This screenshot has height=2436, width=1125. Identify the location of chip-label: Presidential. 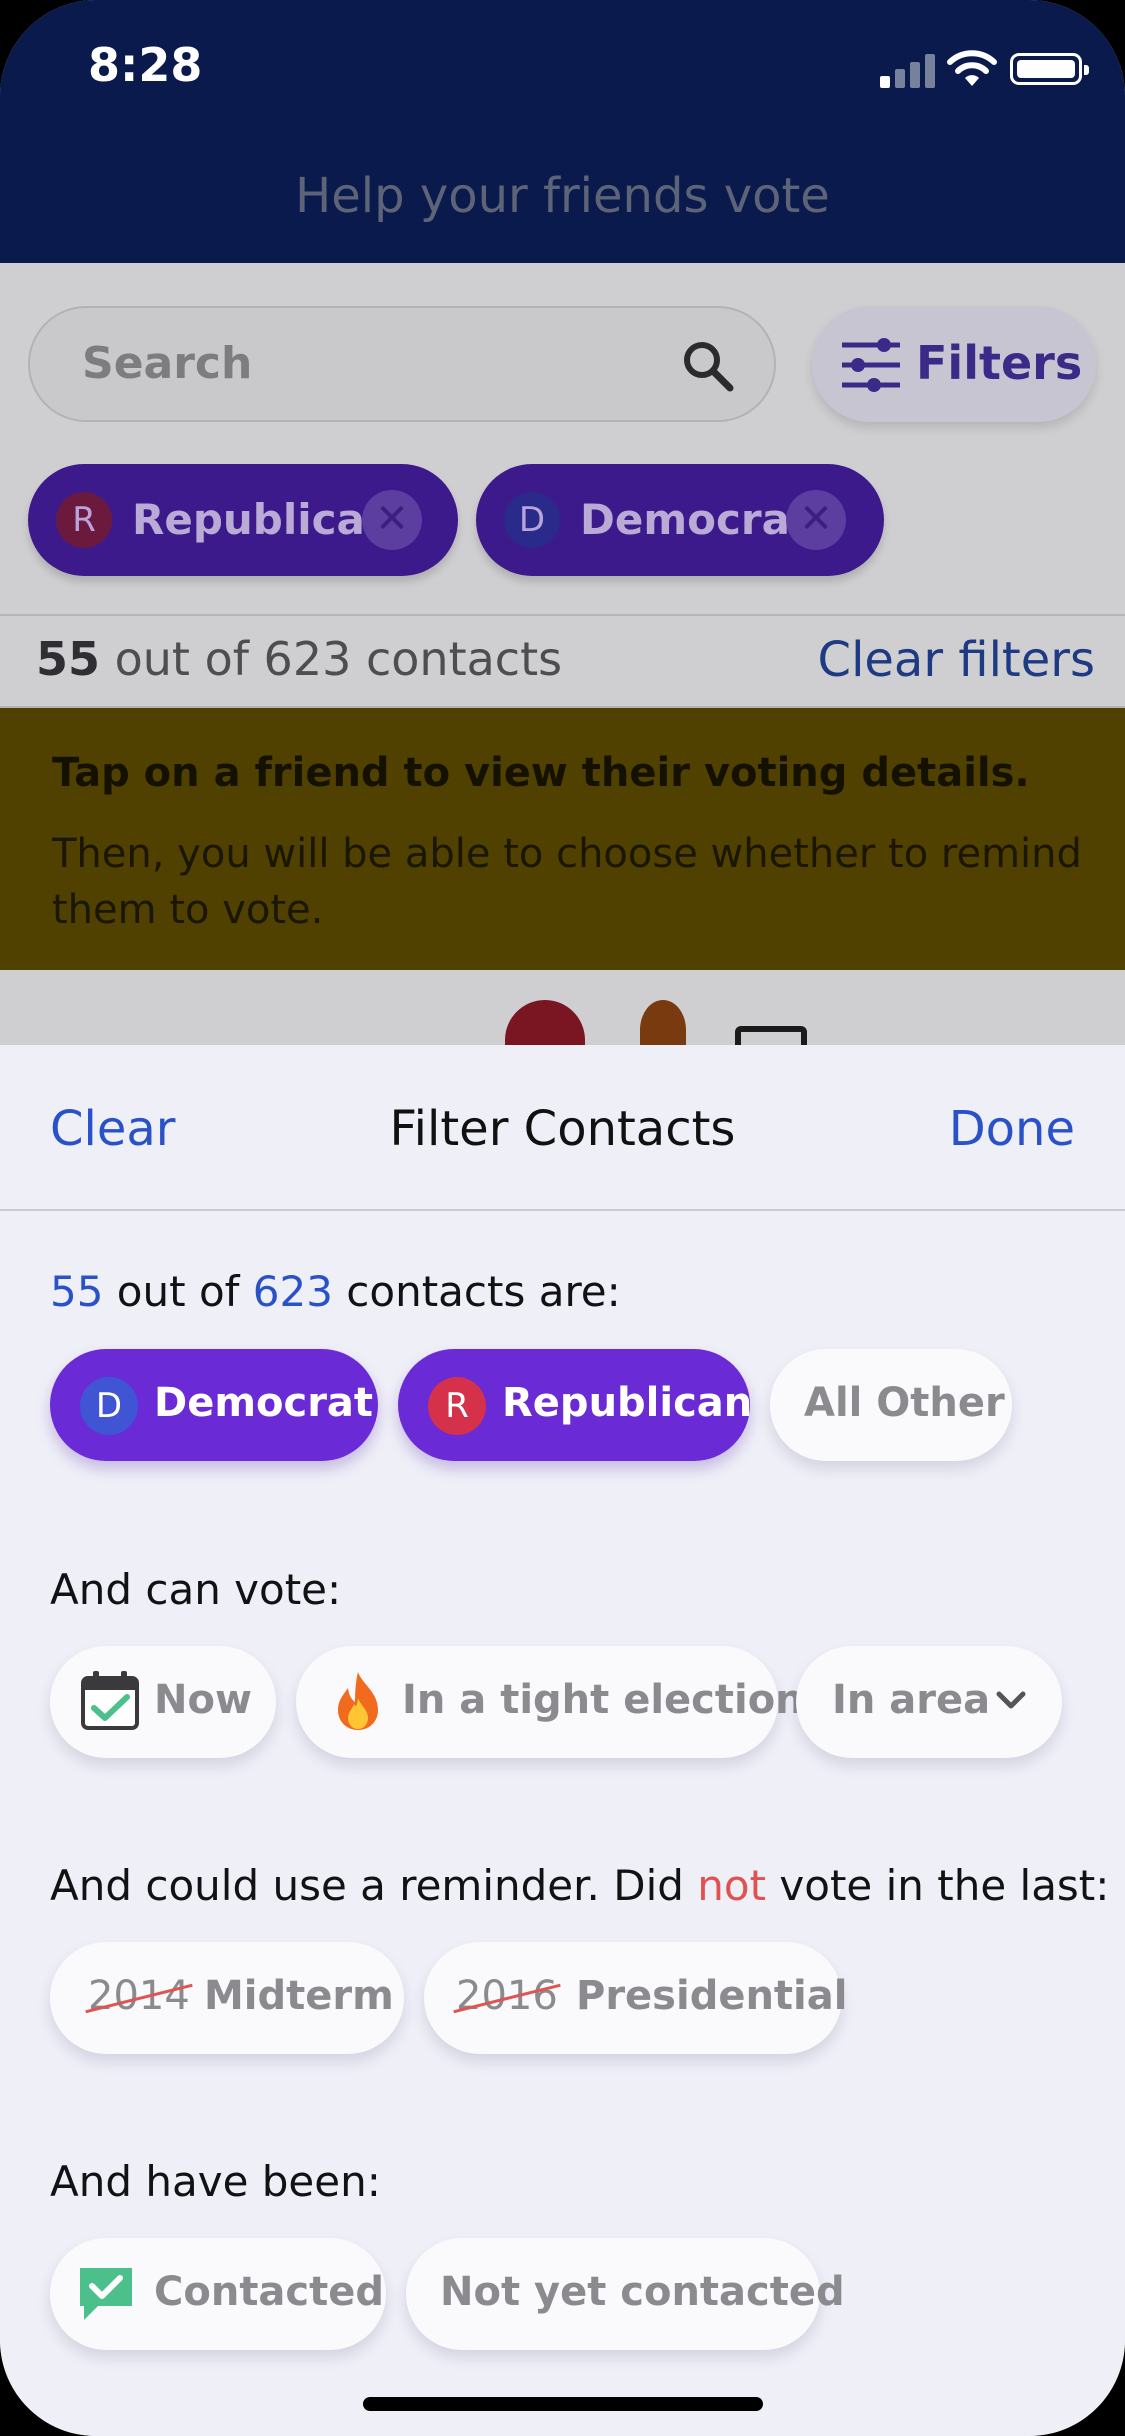
(712, 1996).